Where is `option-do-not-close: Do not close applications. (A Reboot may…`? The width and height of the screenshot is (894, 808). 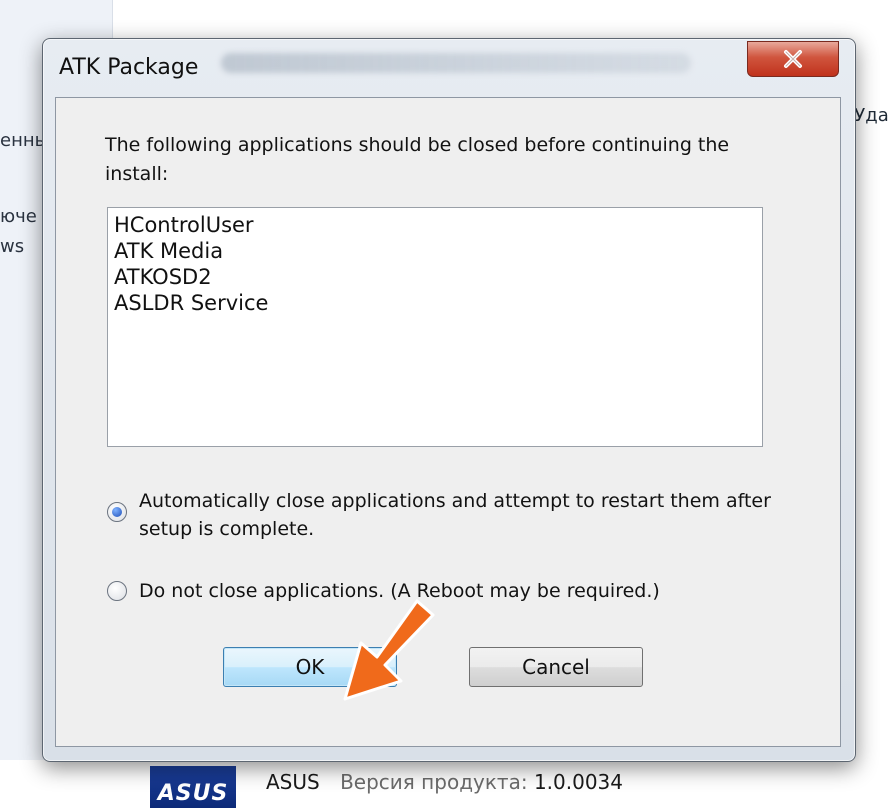 option-do-not-close: Do not close applications. (A Reboot may… is located at coordinates (443, 591).